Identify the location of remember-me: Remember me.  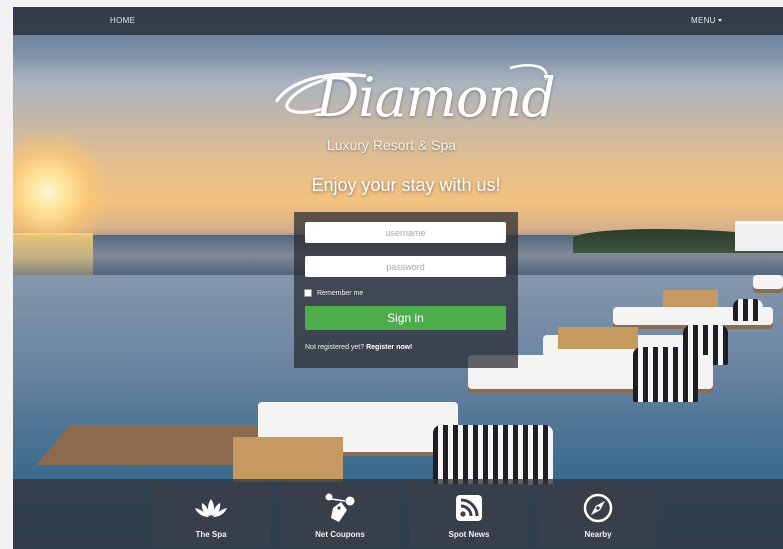
(333, 293).